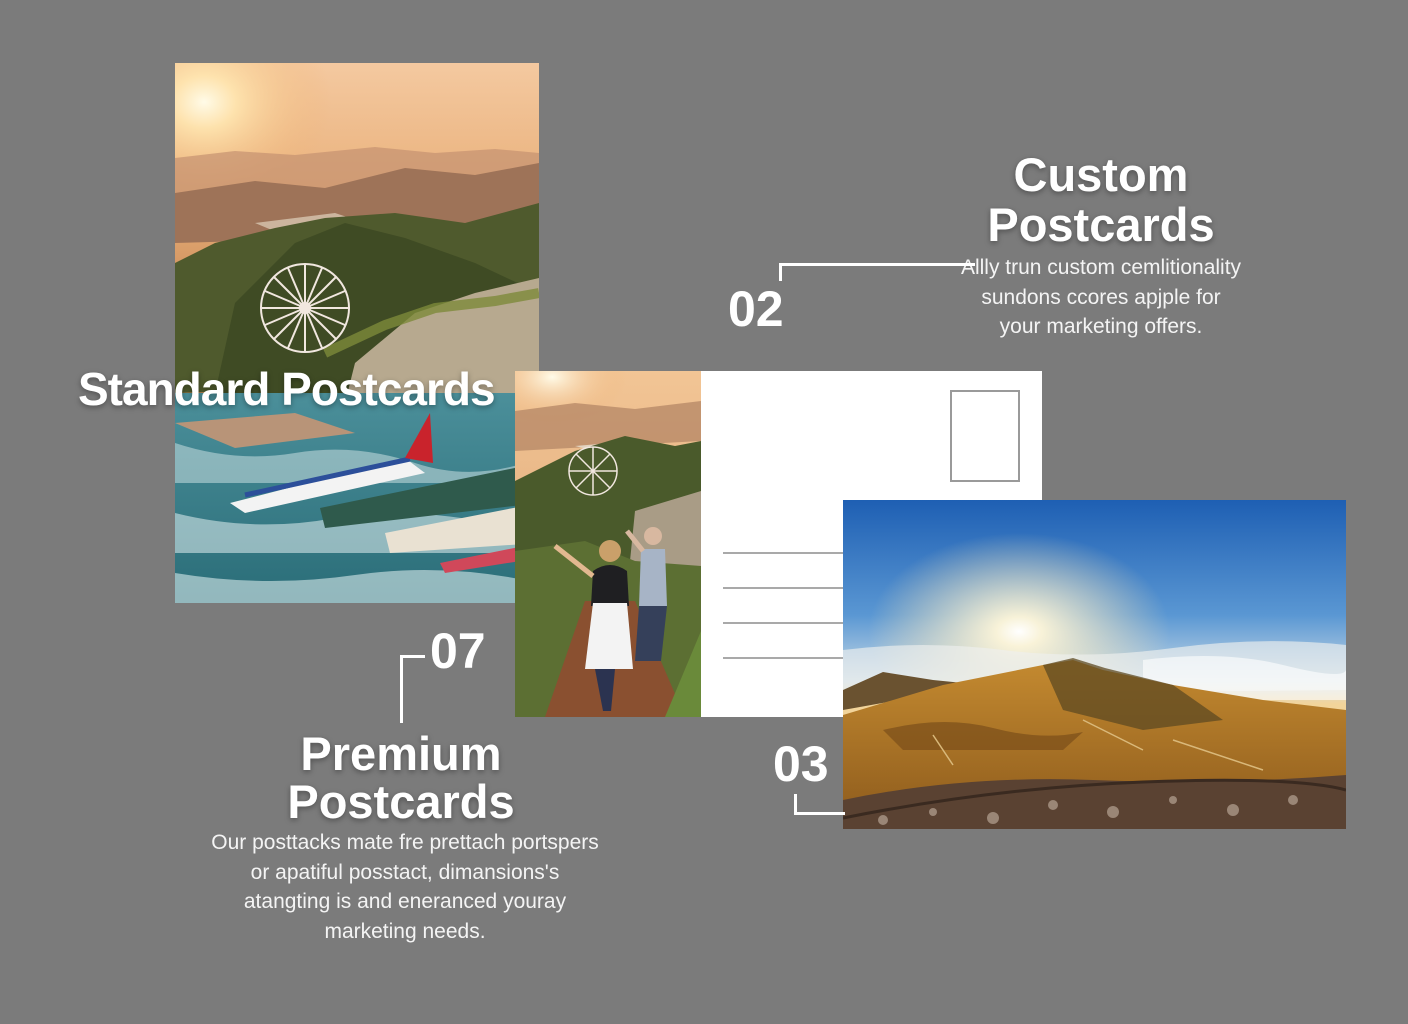 This screenshot has height=1024, width=1408. What do you see at coordinates (756, 309) in the screenshot?
I see `step-number-02: 02` at bounding box center [756, 309].